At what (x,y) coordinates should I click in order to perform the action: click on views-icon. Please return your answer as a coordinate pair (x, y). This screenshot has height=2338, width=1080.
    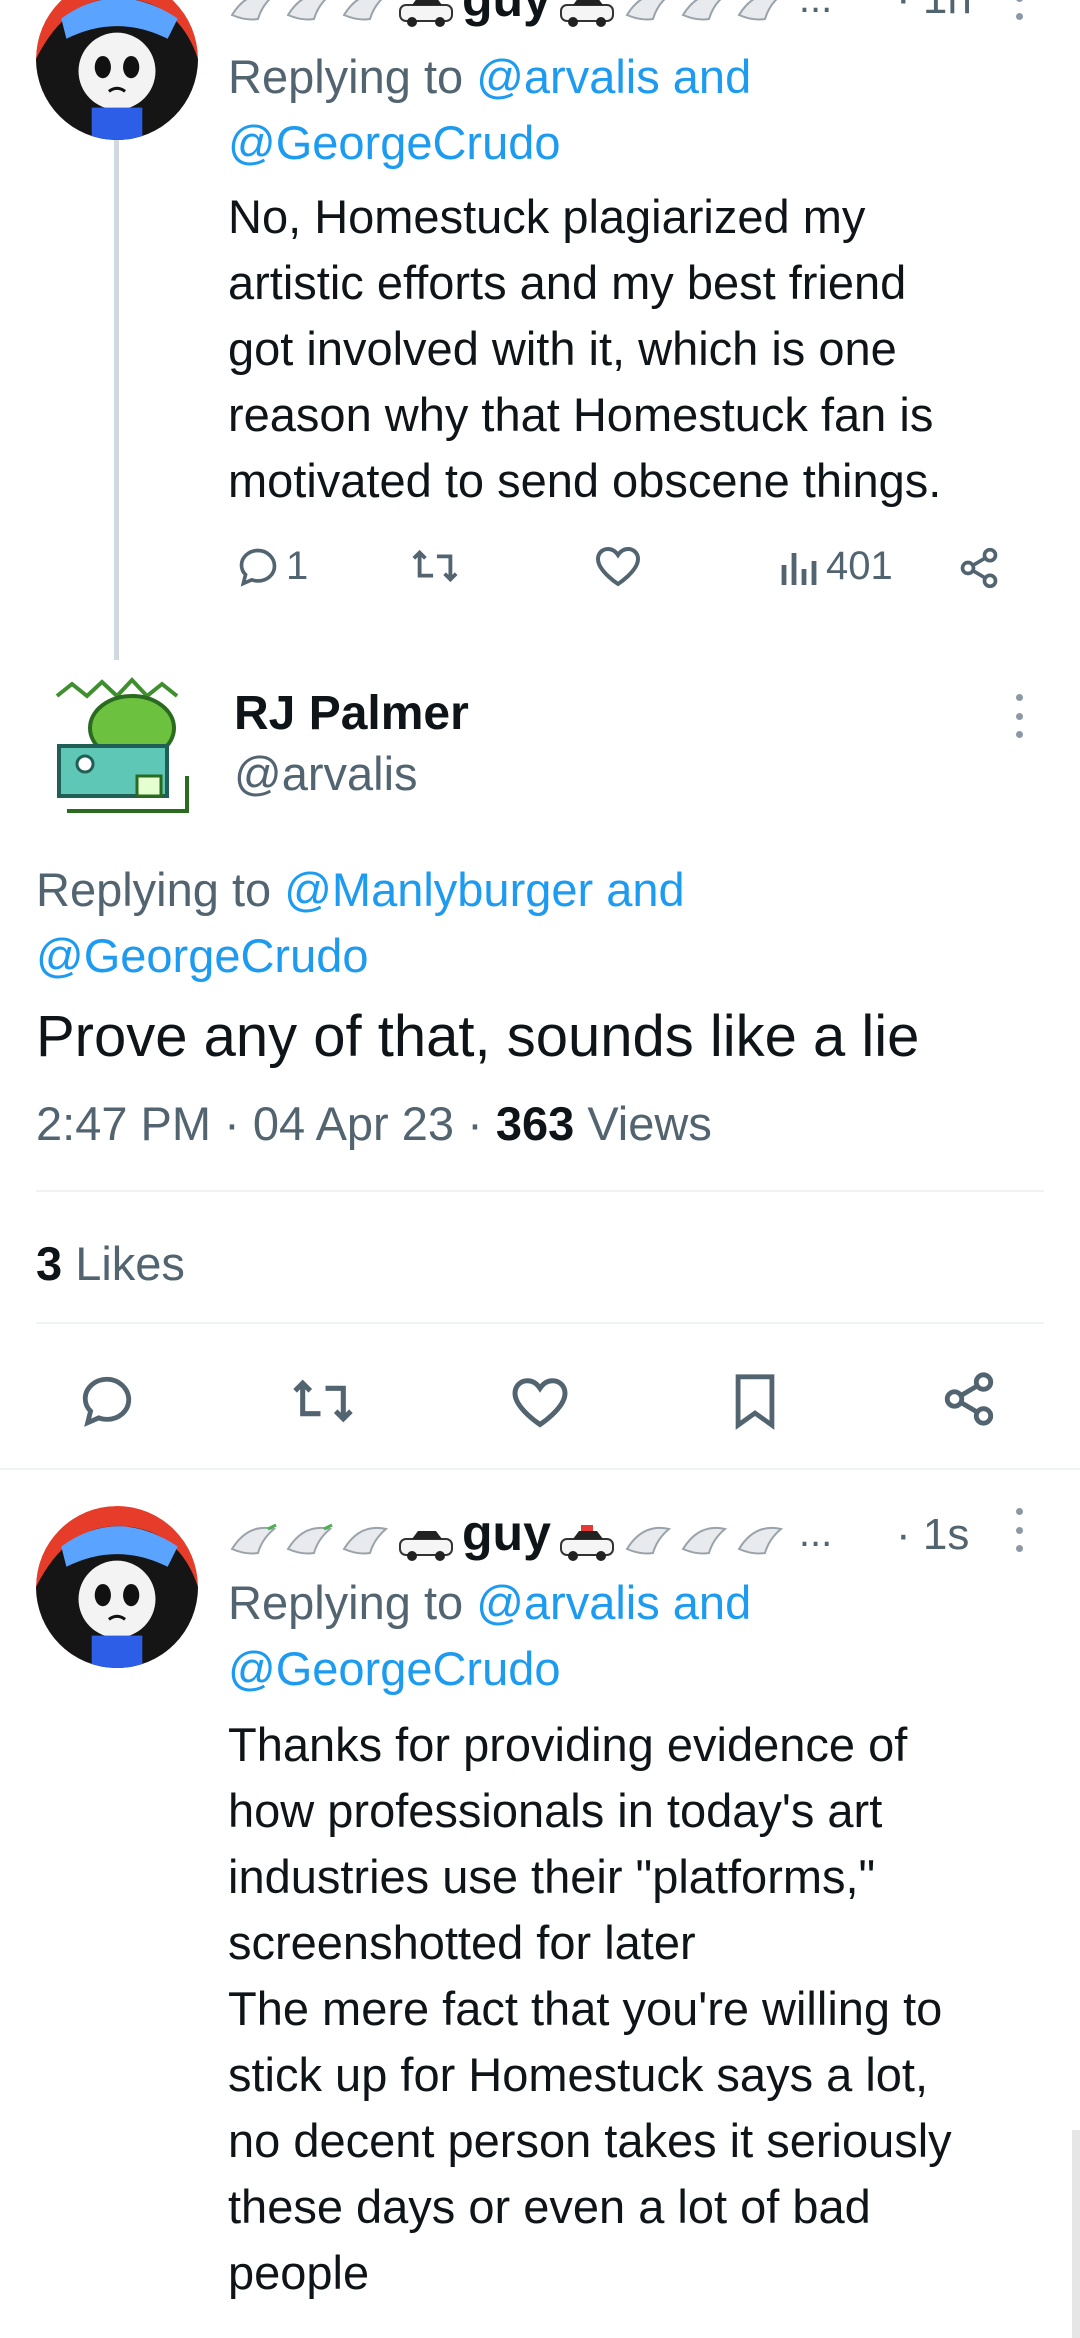
    Looking at the image, I should click on (799, 568).